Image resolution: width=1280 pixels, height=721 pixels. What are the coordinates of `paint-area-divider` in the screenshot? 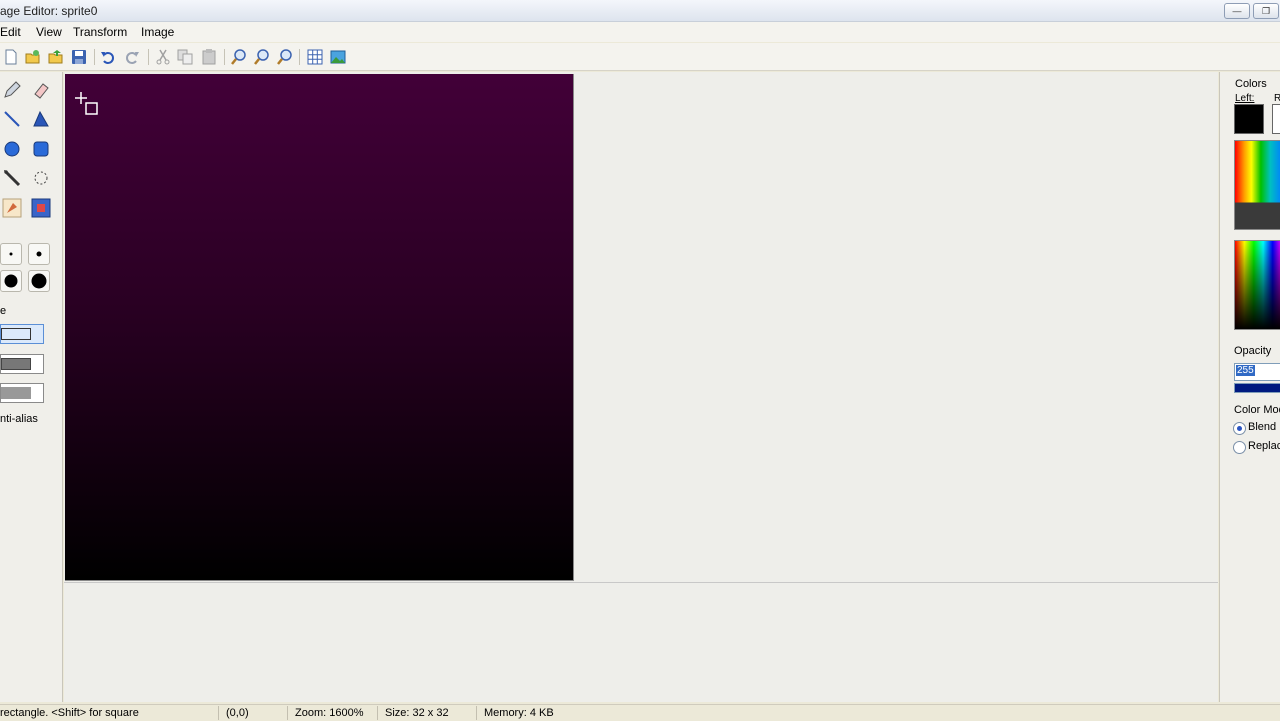 It's located at (641, 582).